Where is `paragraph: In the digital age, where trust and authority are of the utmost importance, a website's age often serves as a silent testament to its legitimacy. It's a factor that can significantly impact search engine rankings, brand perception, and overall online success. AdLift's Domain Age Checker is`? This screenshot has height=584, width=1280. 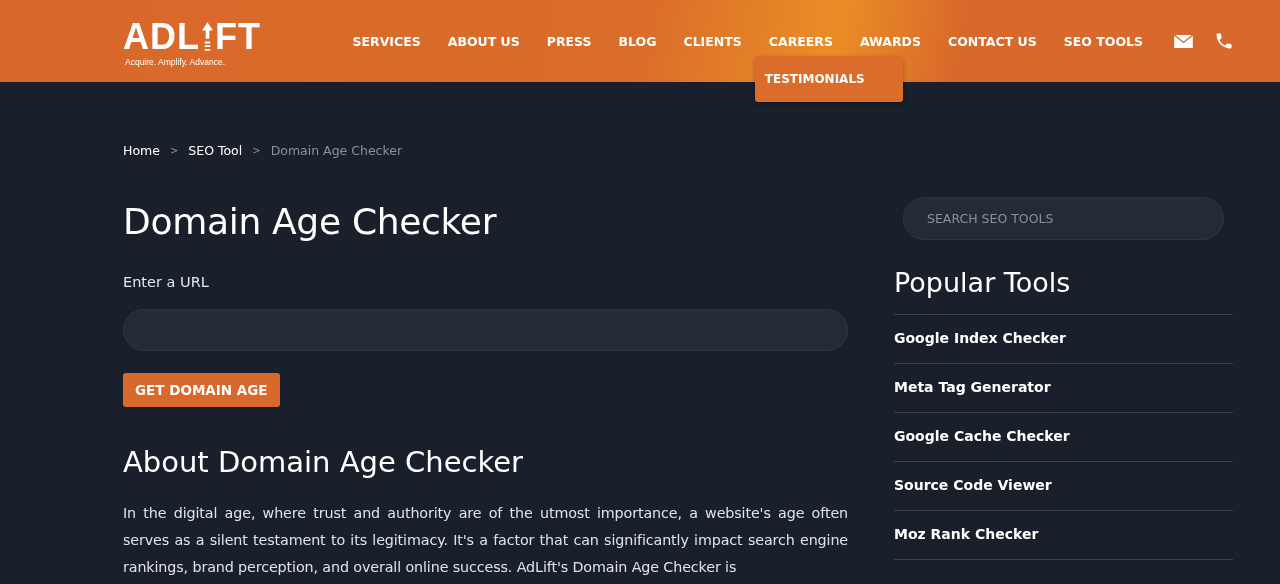
paragraph: In the digital age, where trust and authority are of the utmost importance, a website's age often serves as a silent testament to its legitimacy. It's a factor that can significantly impact search engine rankings, brand perception, and overall online success. AdLift's Domain Age Checker is is located at coordinates (485, 540).